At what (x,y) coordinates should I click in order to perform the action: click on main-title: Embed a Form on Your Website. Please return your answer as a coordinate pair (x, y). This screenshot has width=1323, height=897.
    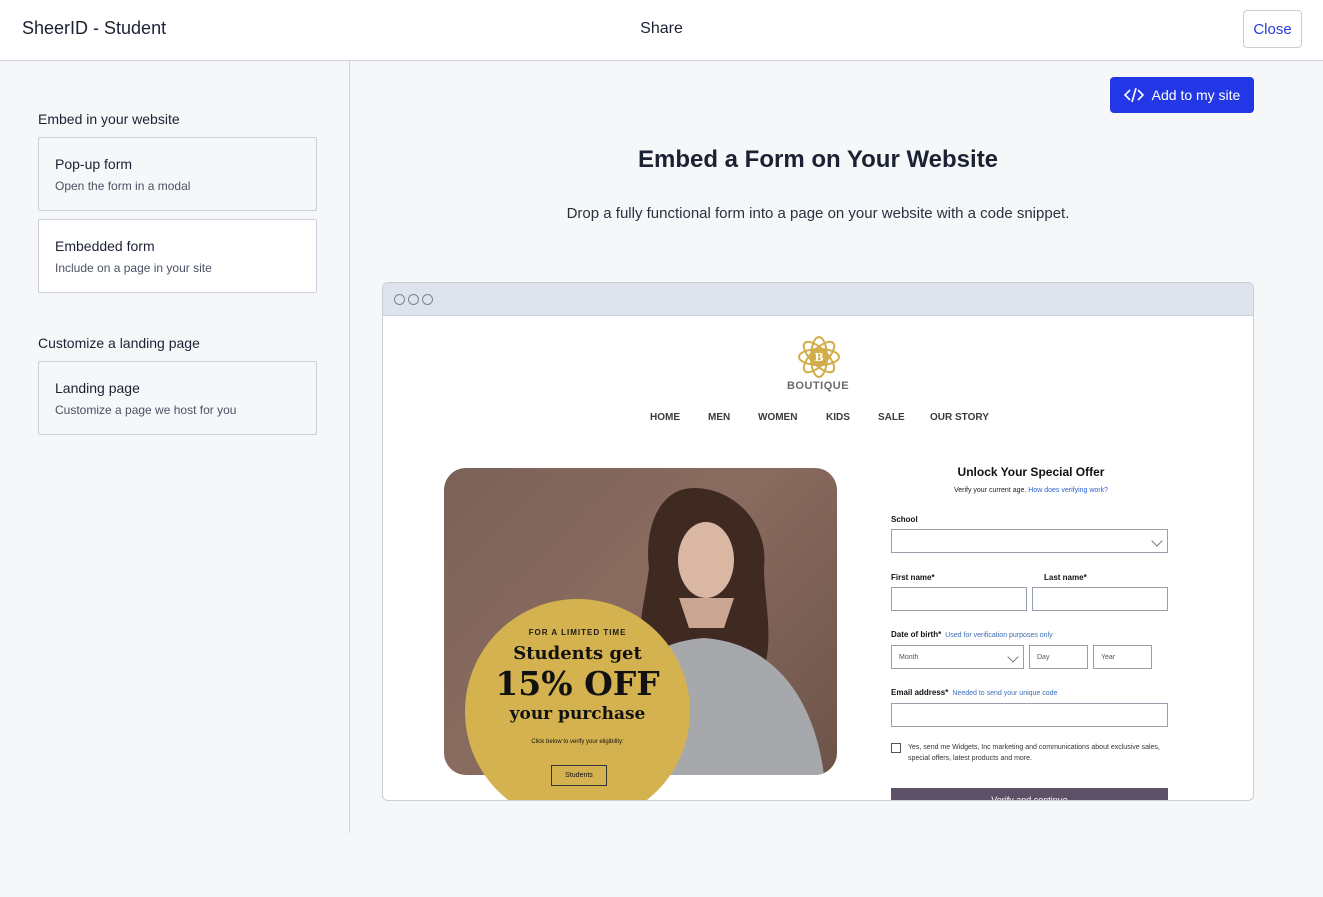
    Looking at the image, I should click on (818, 159).